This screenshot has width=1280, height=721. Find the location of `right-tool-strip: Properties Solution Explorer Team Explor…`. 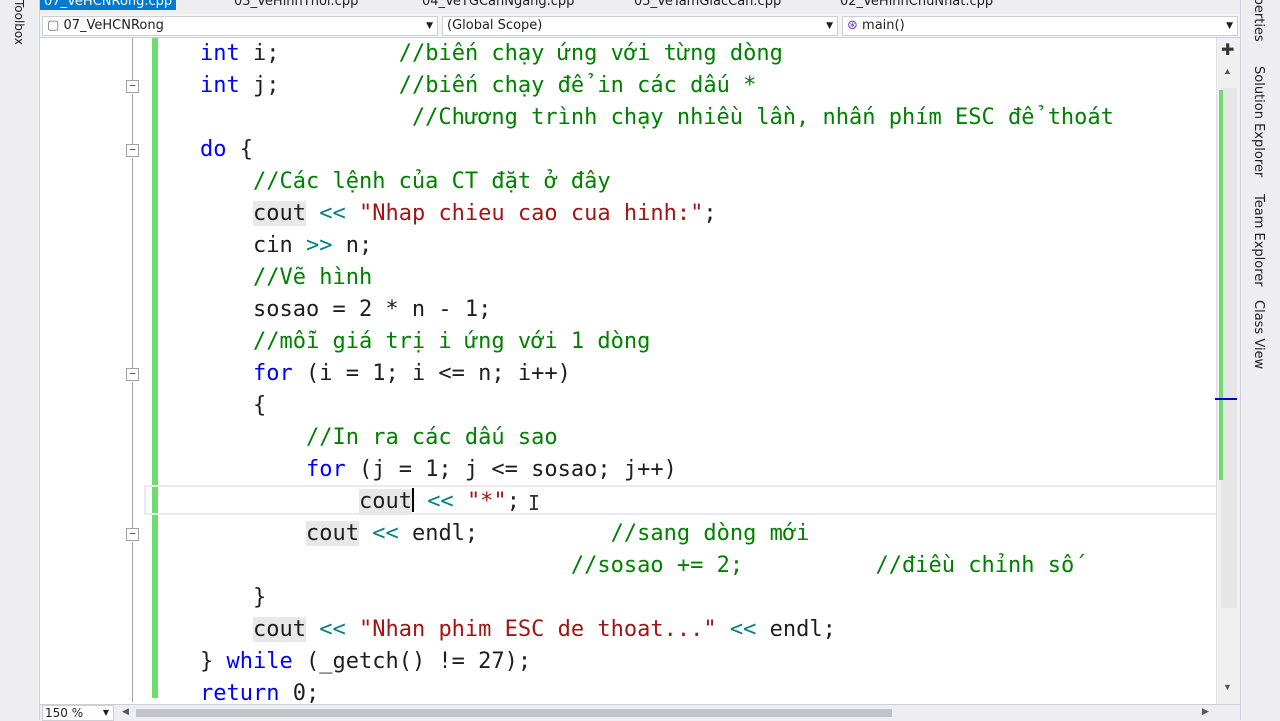

right-tool-strip: Properties Solution Explorer Team Explor… is located at coordinates (1260, 360).